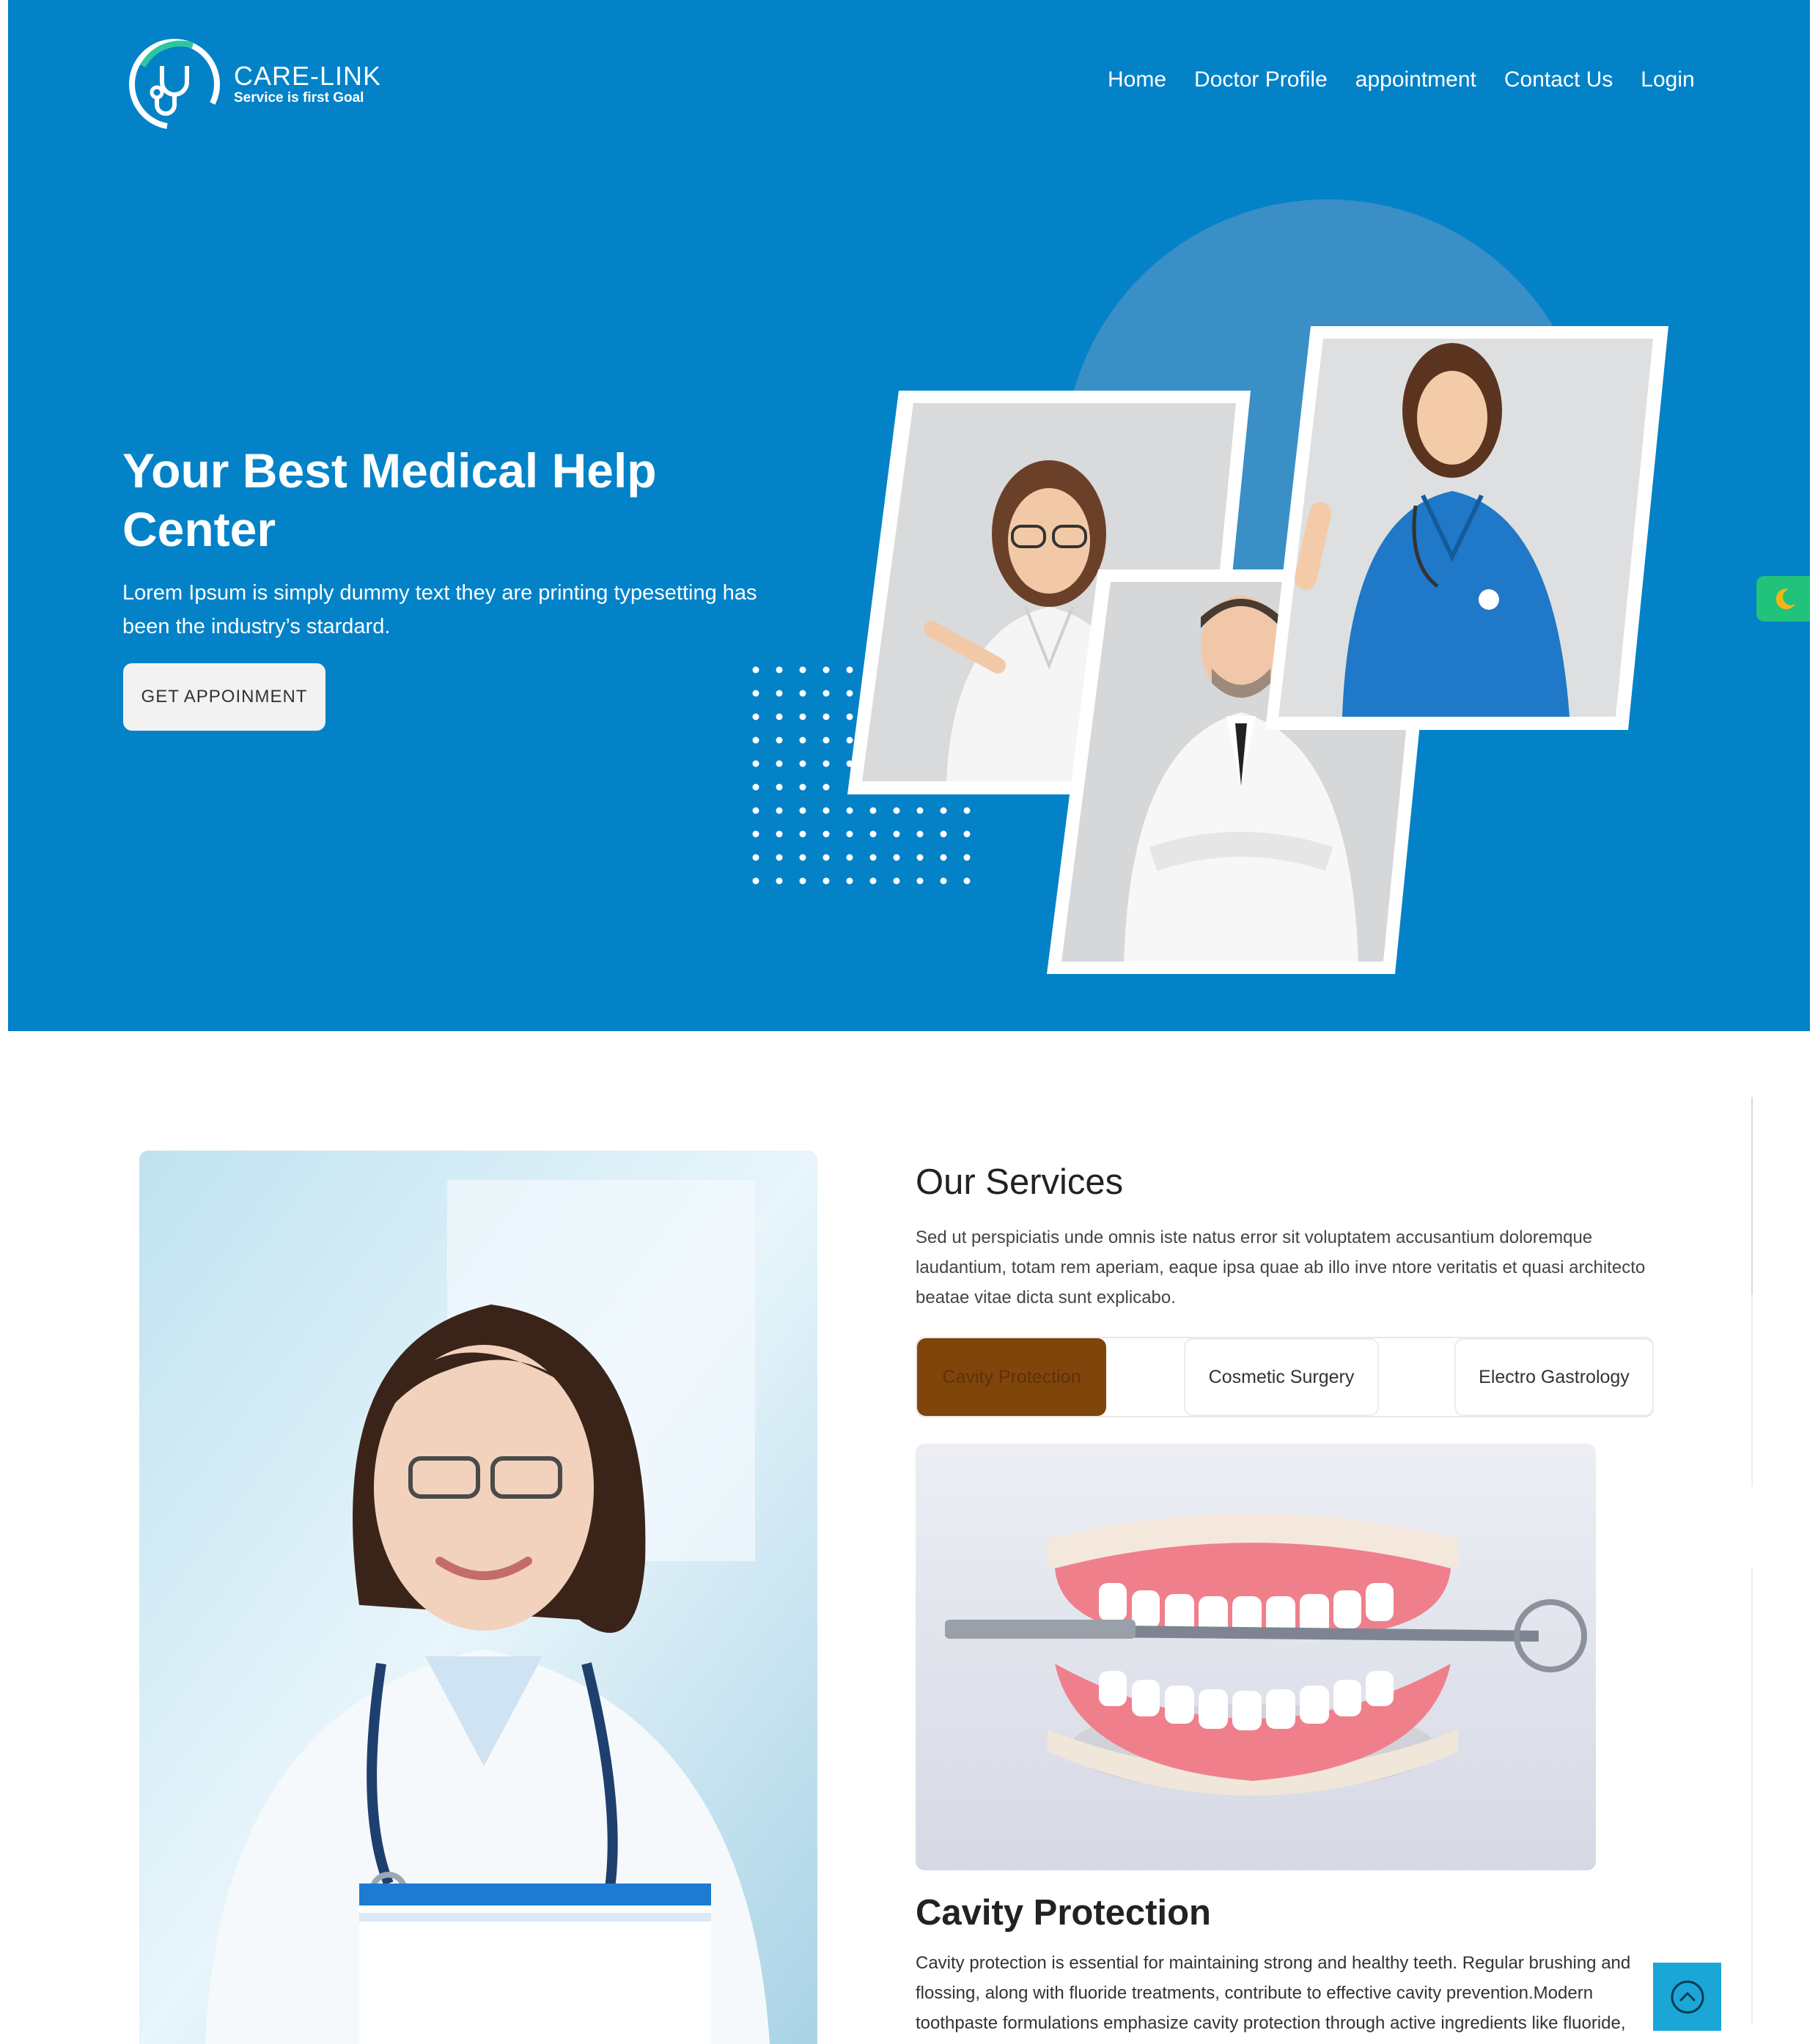 This screenshot has width=1818, height=2044. I want to click on right-divider-lower, so click(1752, 1391).